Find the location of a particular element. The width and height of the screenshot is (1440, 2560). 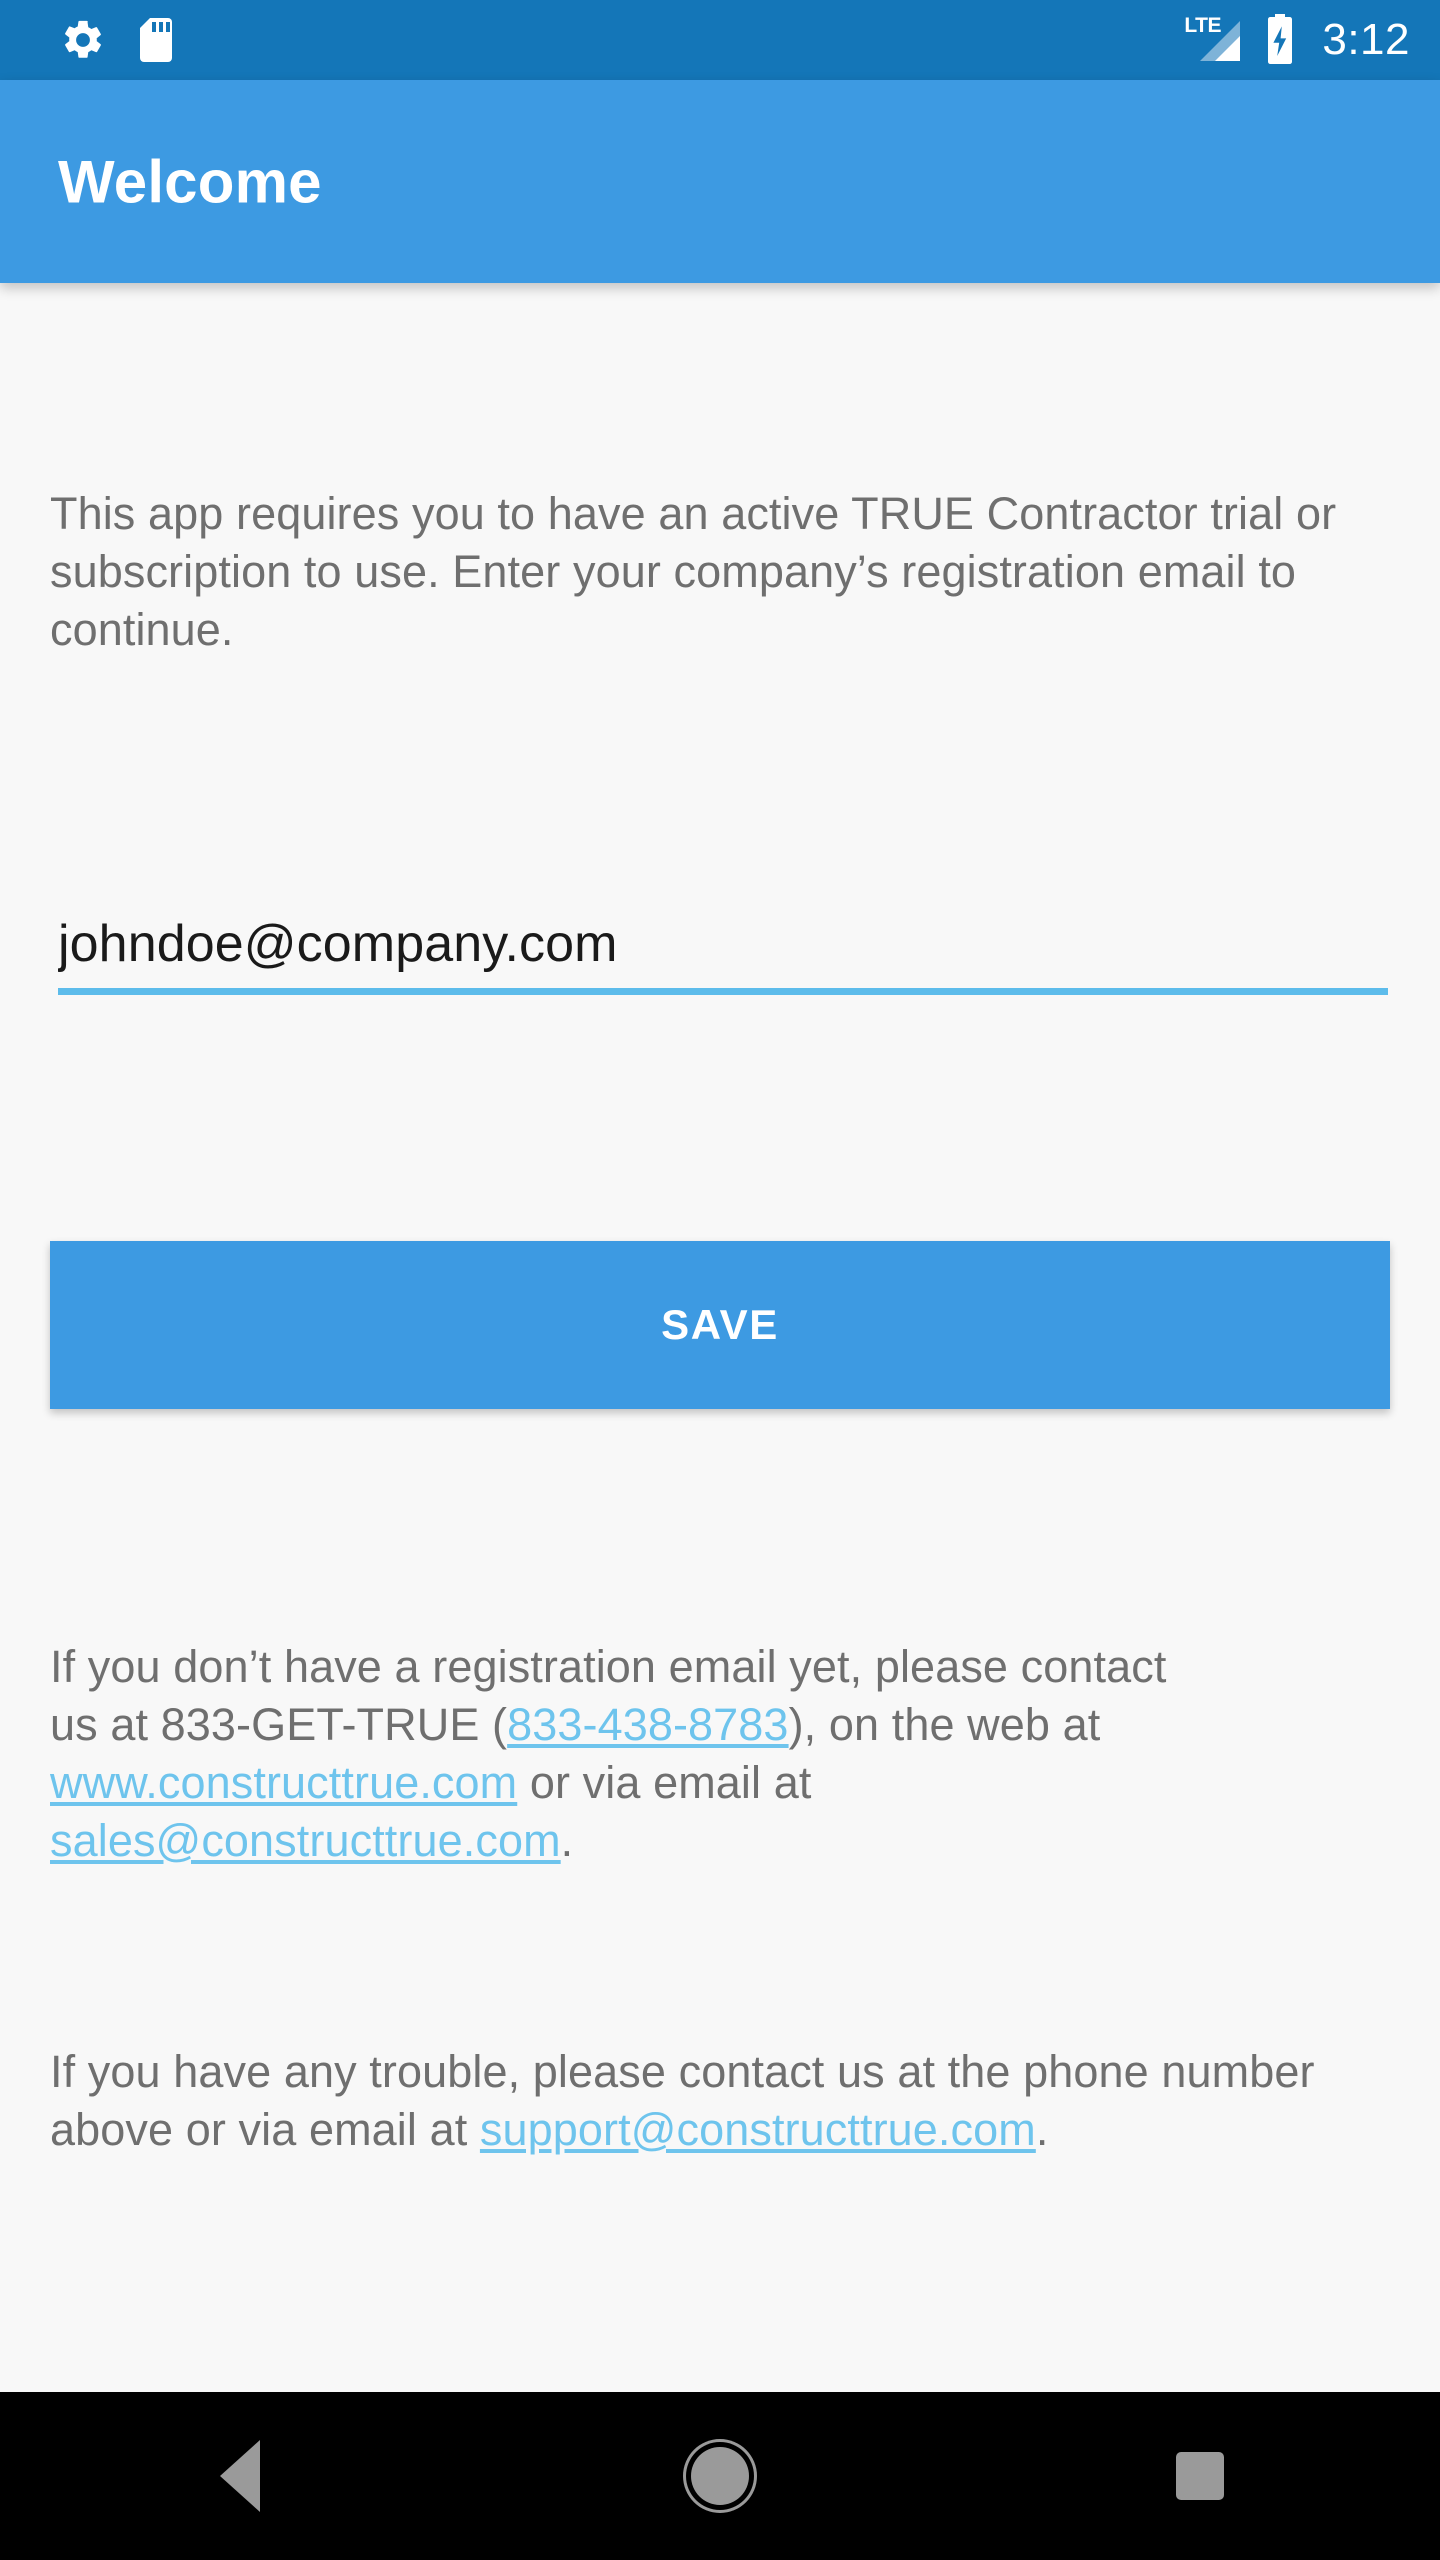

circle-home-icon is located at coordinates (720, 2476).